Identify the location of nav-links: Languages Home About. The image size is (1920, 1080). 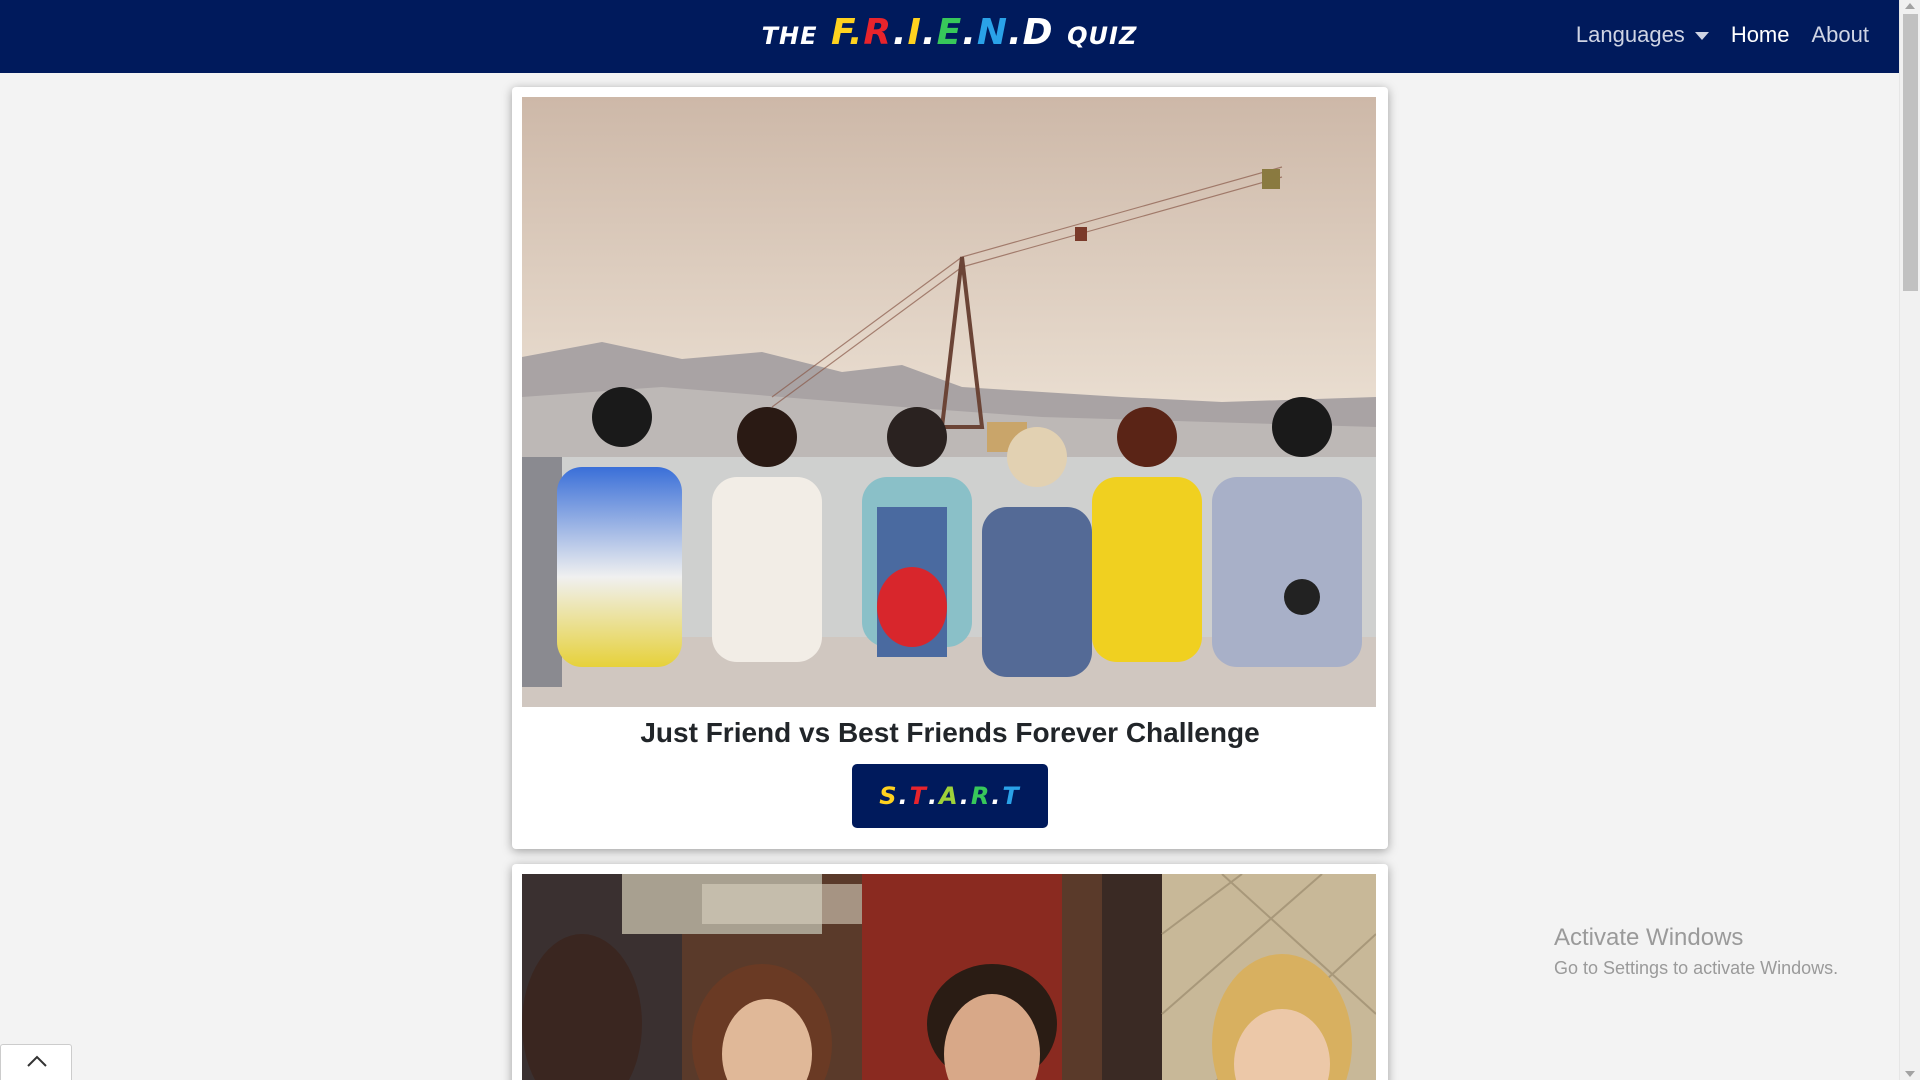
(1711, 35).